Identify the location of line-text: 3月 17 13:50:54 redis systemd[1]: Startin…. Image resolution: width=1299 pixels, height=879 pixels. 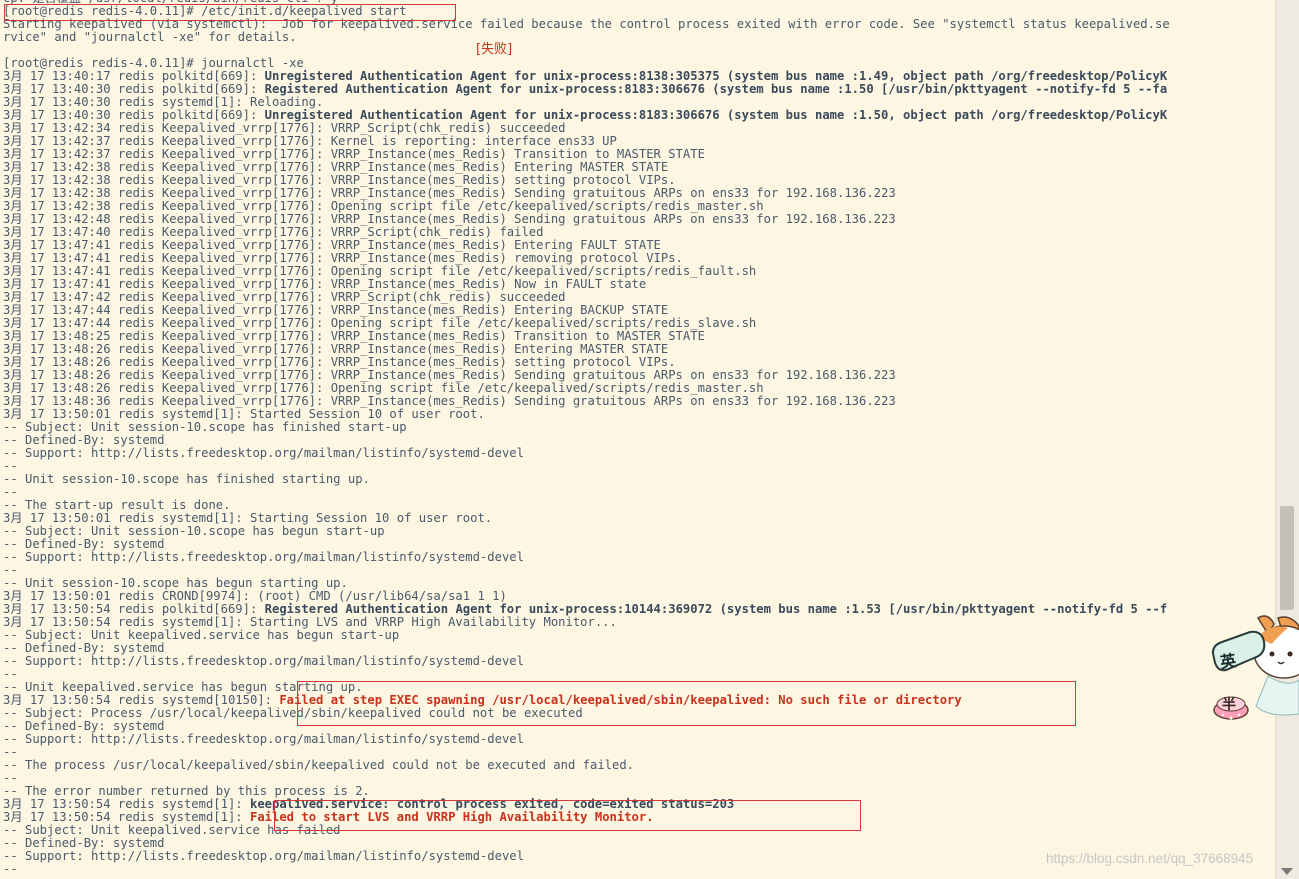
(310, 622).